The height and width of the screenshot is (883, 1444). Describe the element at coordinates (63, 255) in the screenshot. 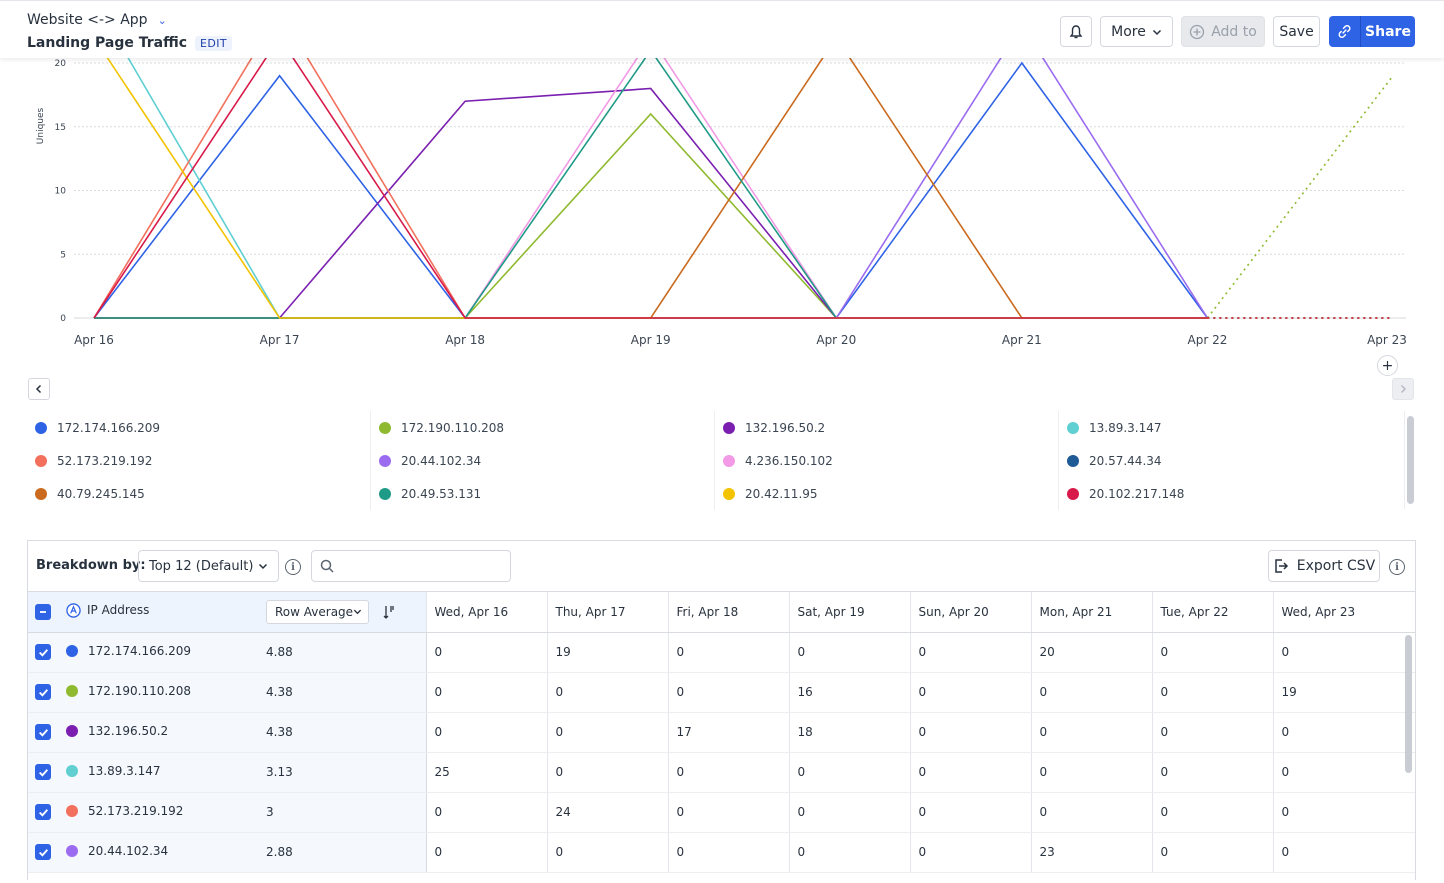

I see `y-tick-label: 5` at that location.